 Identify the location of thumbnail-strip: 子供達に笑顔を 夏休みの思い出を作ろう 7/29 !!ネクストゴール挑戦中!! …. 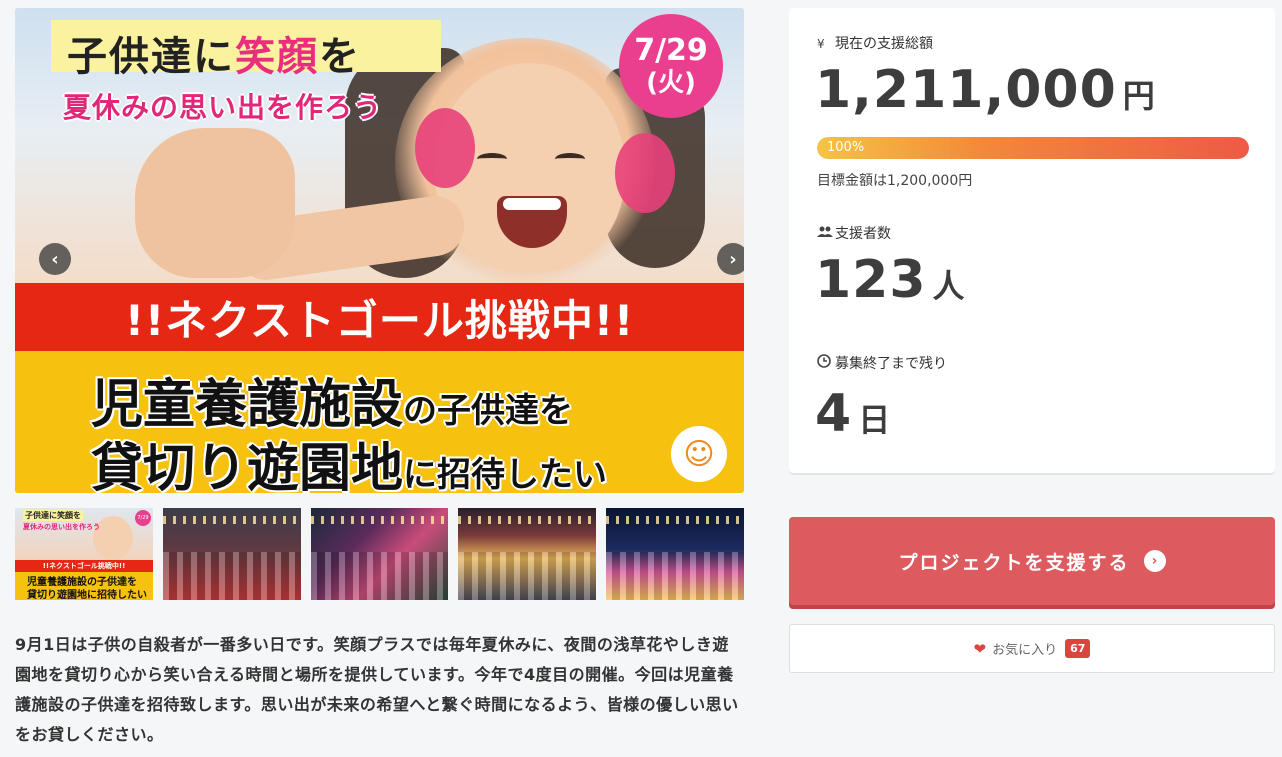
(379, 554).